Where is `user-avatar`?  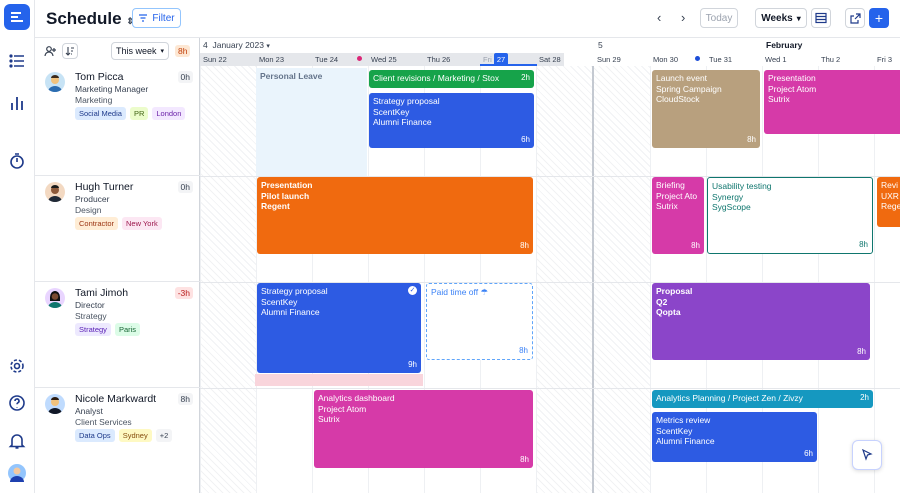 user-avatar is located at coordinates (17, 473).